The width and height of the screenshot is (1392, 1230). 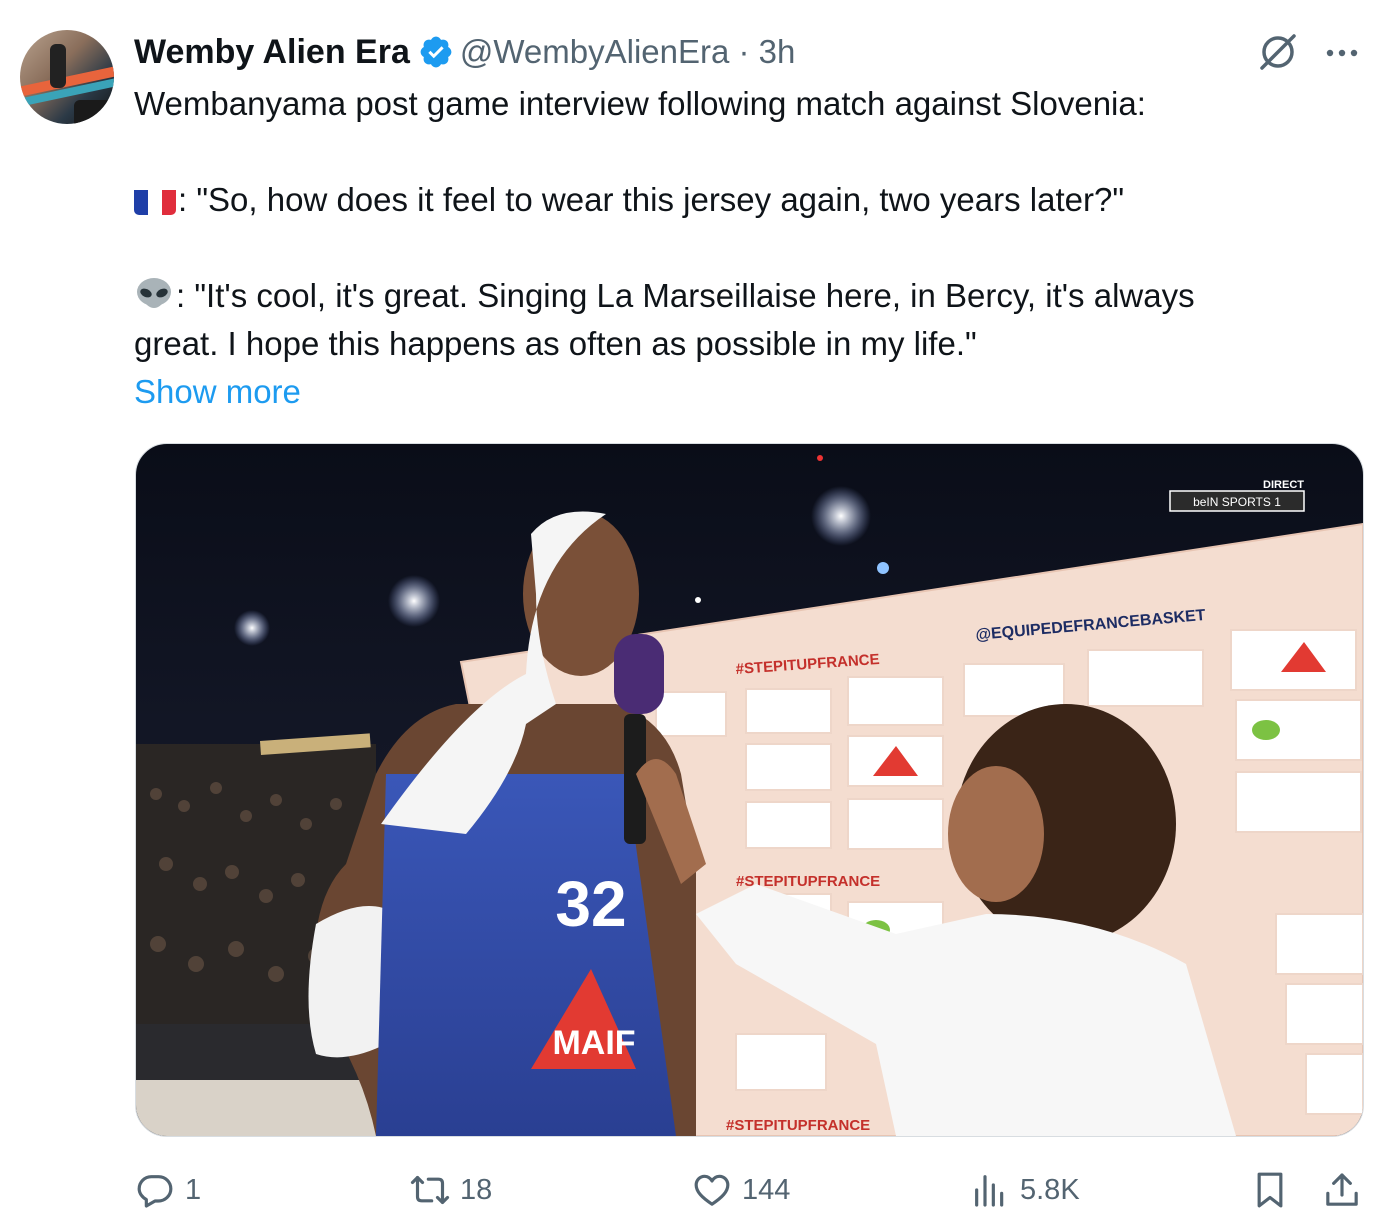 What do you see at coordinates (67, 77) in the screenshot?
I see `author-avatar` at bounding box center [67, 77].